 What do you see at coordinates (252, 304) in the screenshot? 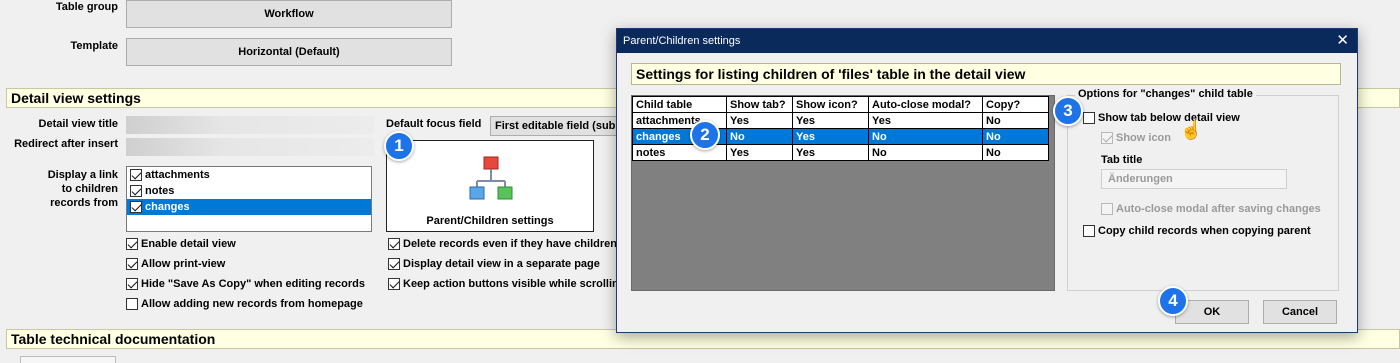
I see `checkbox-label: Allow adding new records from homepage` at bounding box center [252, 304].